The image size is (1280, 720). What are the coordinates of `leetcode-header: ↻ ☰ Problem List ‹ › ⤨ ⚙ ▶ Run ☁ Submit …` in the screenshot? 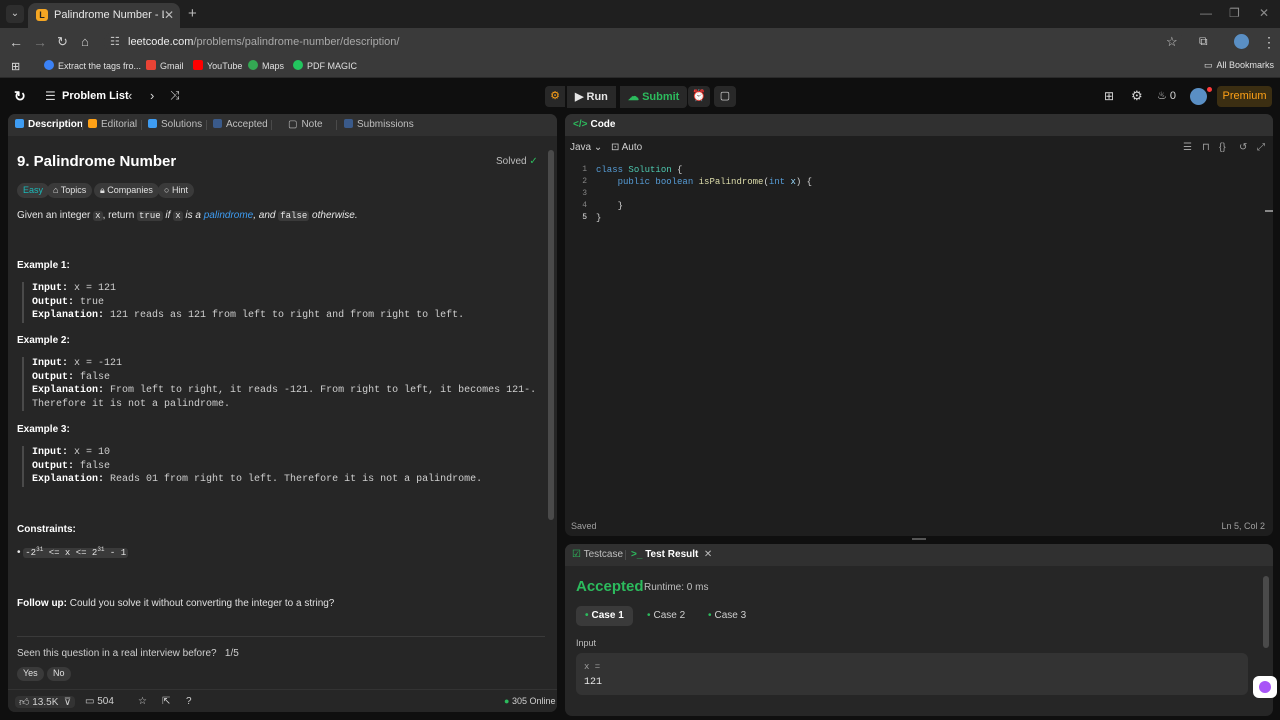 It's located at (640, 96).